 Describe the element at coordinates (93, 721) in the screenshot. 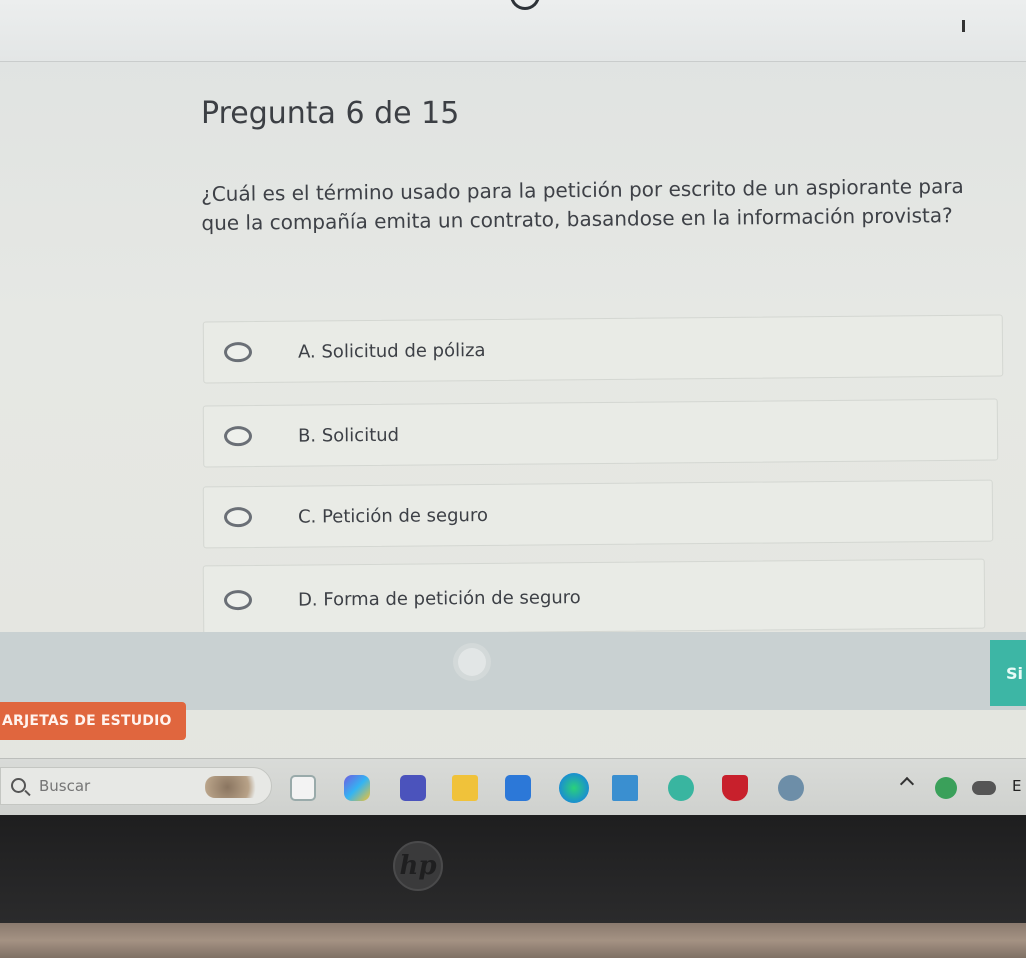

I see `study-cards-button: ARJETAS DE ESTUDIO` at that location.